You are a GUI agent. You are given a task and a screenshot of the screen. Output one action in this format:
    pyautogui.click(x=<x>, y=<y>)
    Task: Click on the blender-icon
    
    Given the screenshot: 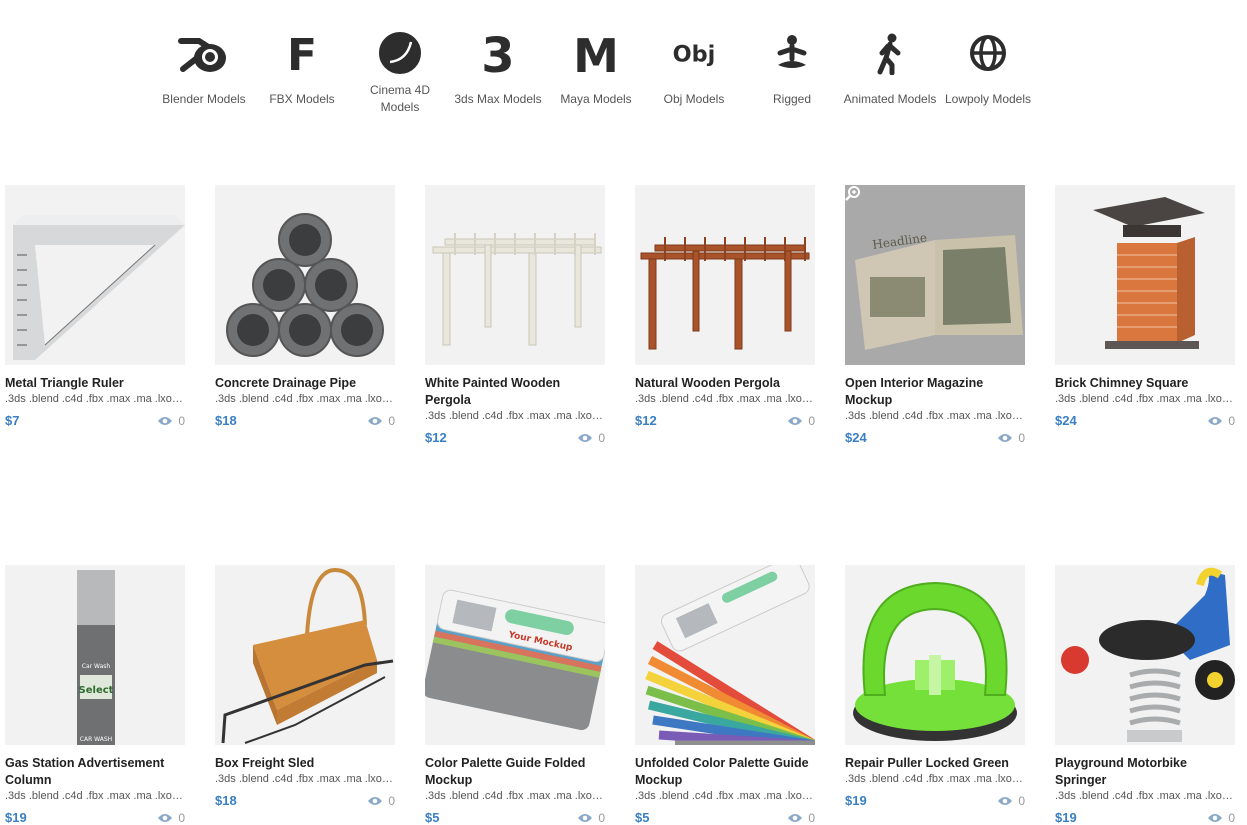 What is the action you would take?
    pyautogui.click(x=204, y=53)
    